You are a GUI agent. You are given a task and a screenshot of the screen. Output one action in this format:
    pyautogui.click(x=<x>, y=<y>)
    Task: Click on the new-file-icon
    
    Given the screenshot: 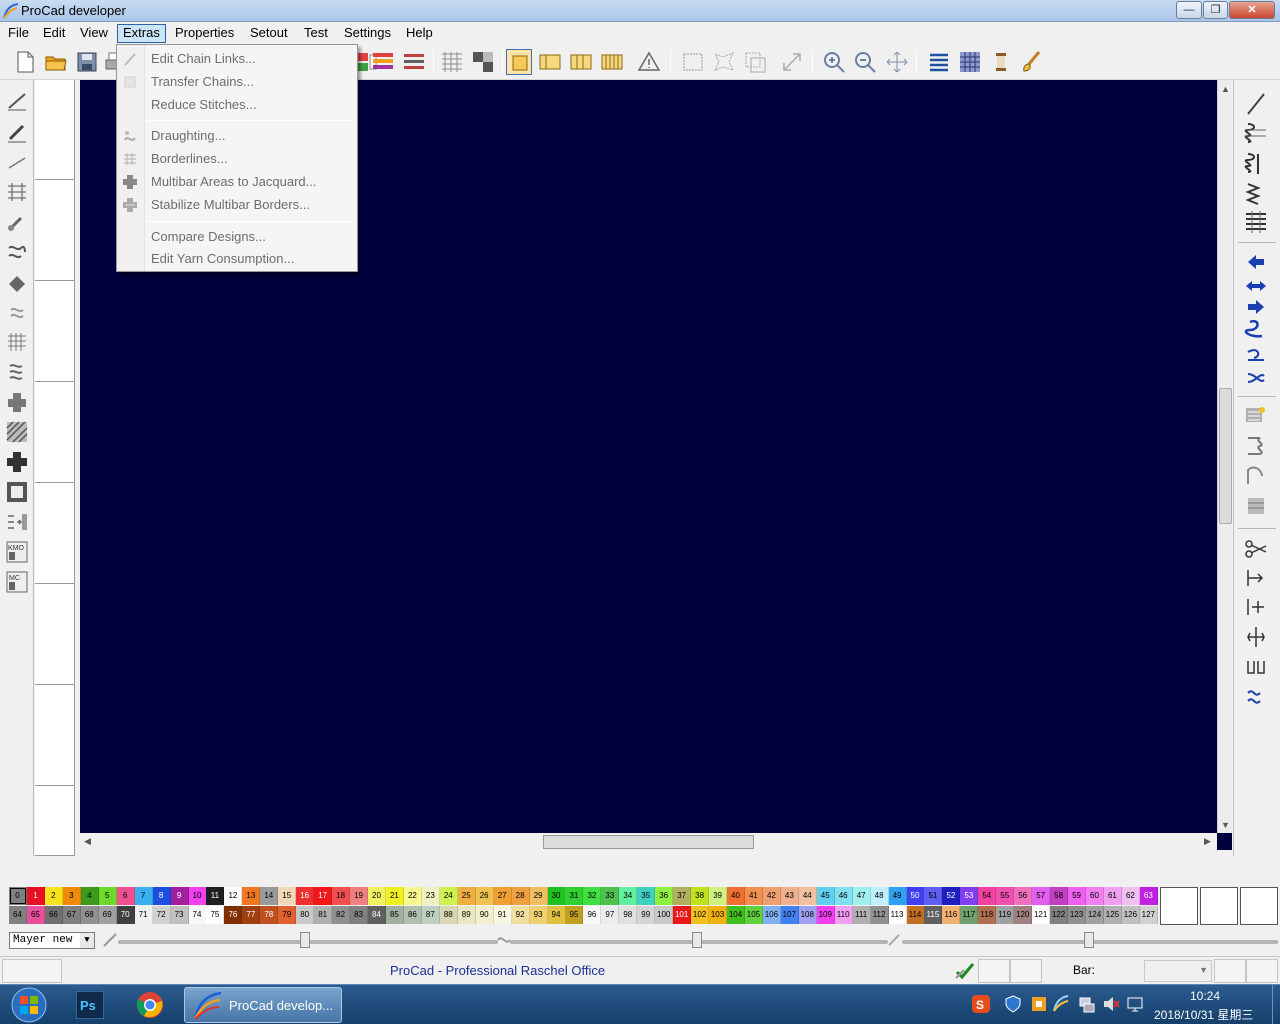 What is the action you would take?
    pyautogui.click(x=25, y=62)
    